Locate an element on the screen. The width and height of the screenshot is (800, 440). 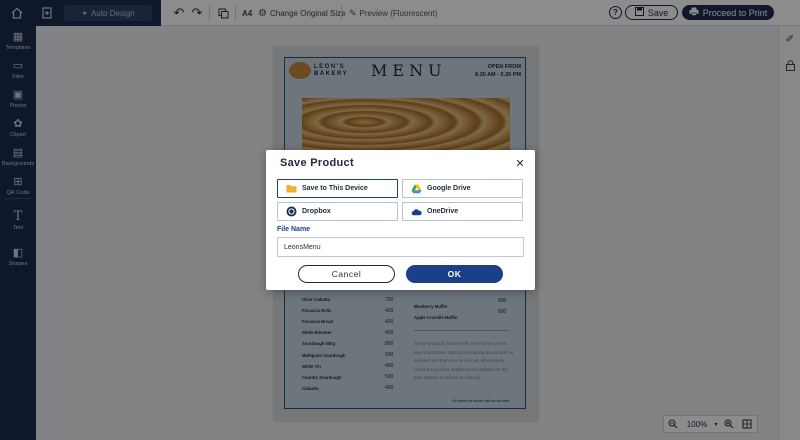
google-drive-option: Google Drive is located at coordinates (462, 188).